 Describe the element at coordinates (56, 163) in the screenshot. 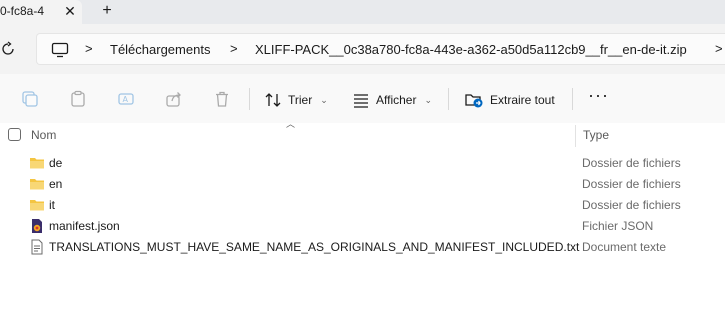

I see `file-name: de` at that location.